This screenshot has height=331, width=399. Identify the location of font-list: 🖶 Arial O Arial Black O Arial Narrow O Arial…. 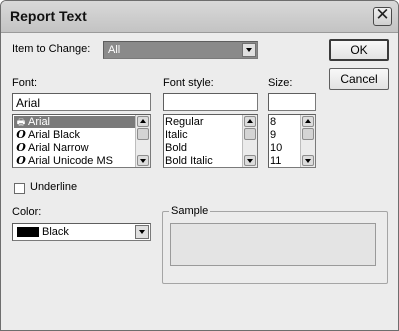
(81, 141).